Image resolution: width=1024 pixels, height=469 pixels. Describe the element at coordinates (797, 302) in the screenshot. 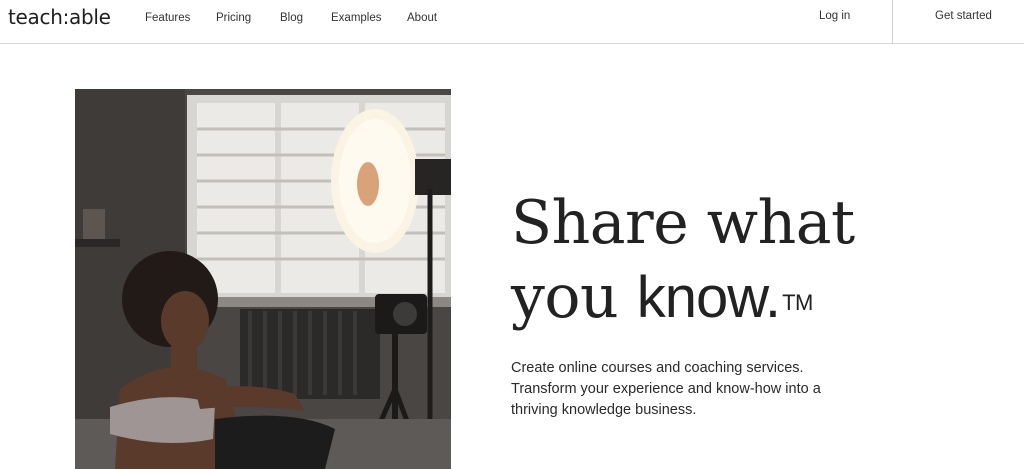

I see `trademark-mark: TM` at that location.